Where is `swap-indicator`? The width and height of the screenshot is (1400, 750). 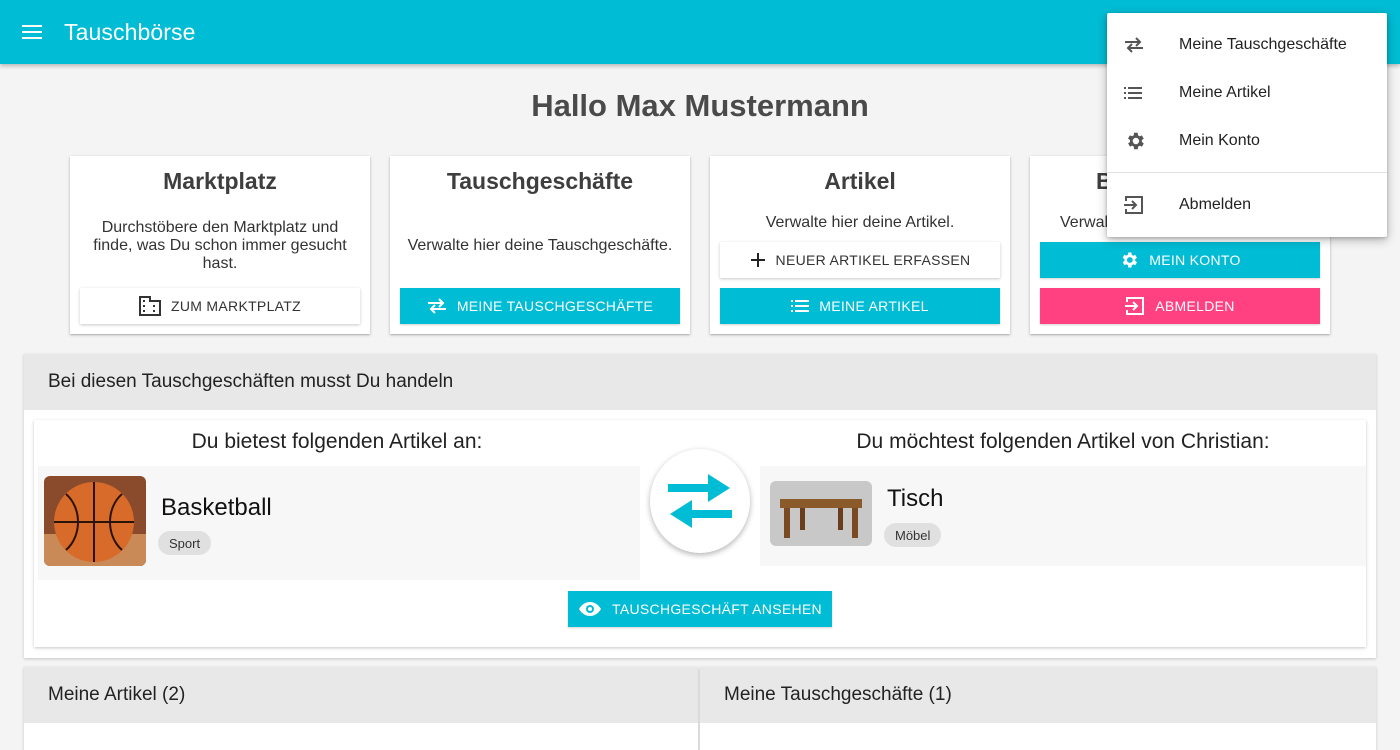
swap-indicator is located at coordinates (700, 501).